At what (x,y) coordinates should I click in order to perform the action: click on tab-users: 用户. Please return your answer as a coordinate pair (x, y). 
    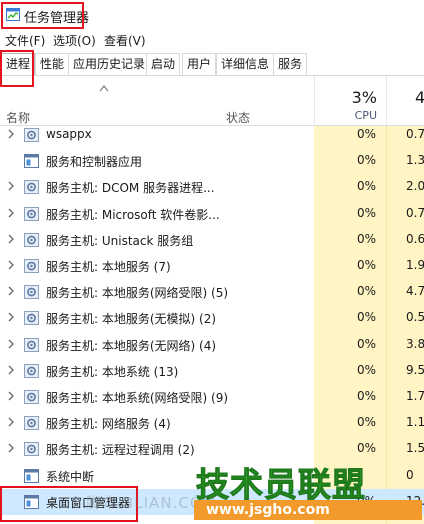
    Looking at the image, I should click on (199, 64).